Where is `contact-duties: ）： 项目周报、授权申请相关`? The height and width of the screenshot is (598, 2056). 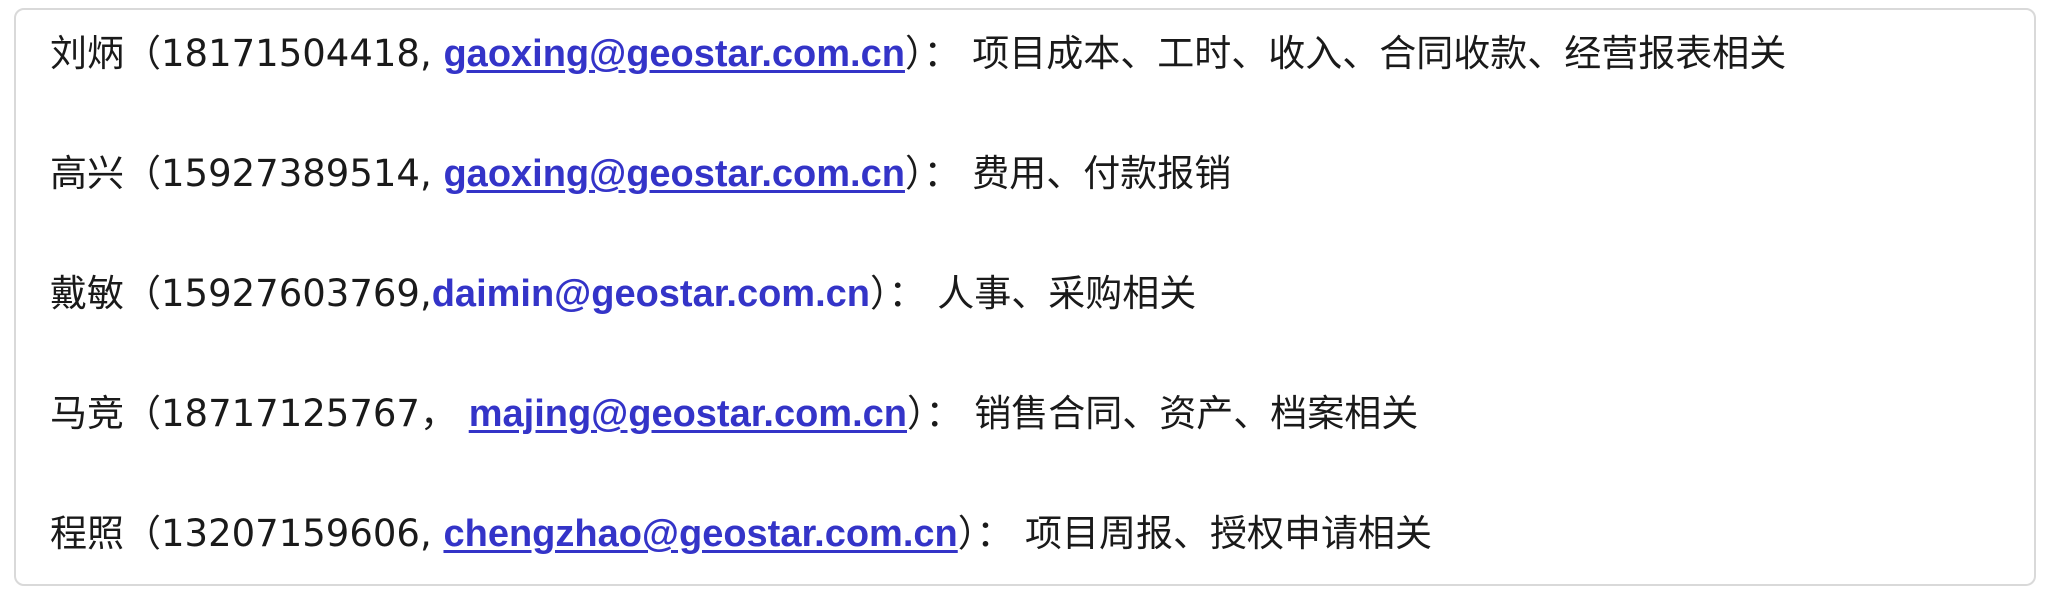
contact-duties: ）： 项目周报、授权申请相关 is located at coordinates (1195, 533).